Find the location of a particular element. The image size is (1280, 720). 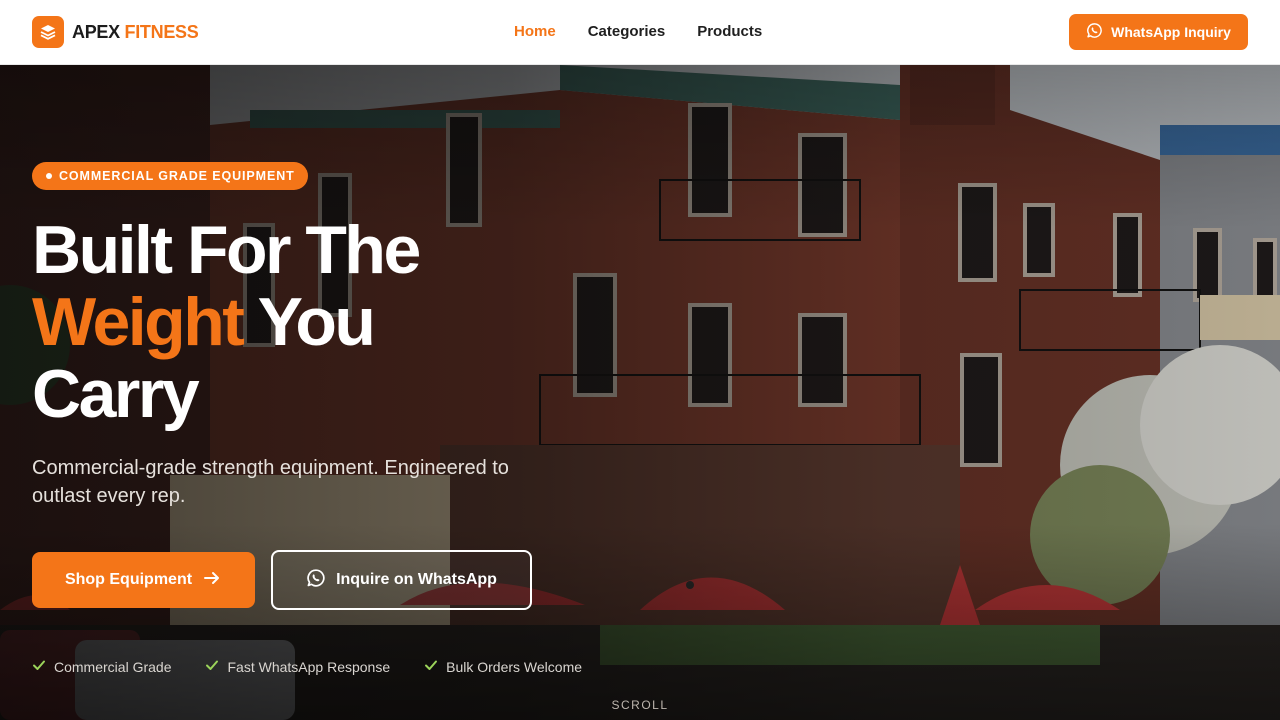

headline-accent-word: Weight is located at coordinates (138, 322).